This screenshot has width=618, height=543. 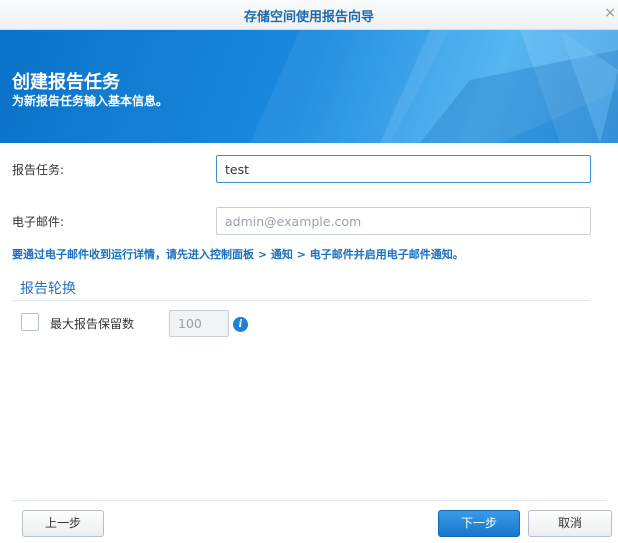 I want to click on title-bar: 存储空间使用报告向导 ×, so click(x=309, y=15).